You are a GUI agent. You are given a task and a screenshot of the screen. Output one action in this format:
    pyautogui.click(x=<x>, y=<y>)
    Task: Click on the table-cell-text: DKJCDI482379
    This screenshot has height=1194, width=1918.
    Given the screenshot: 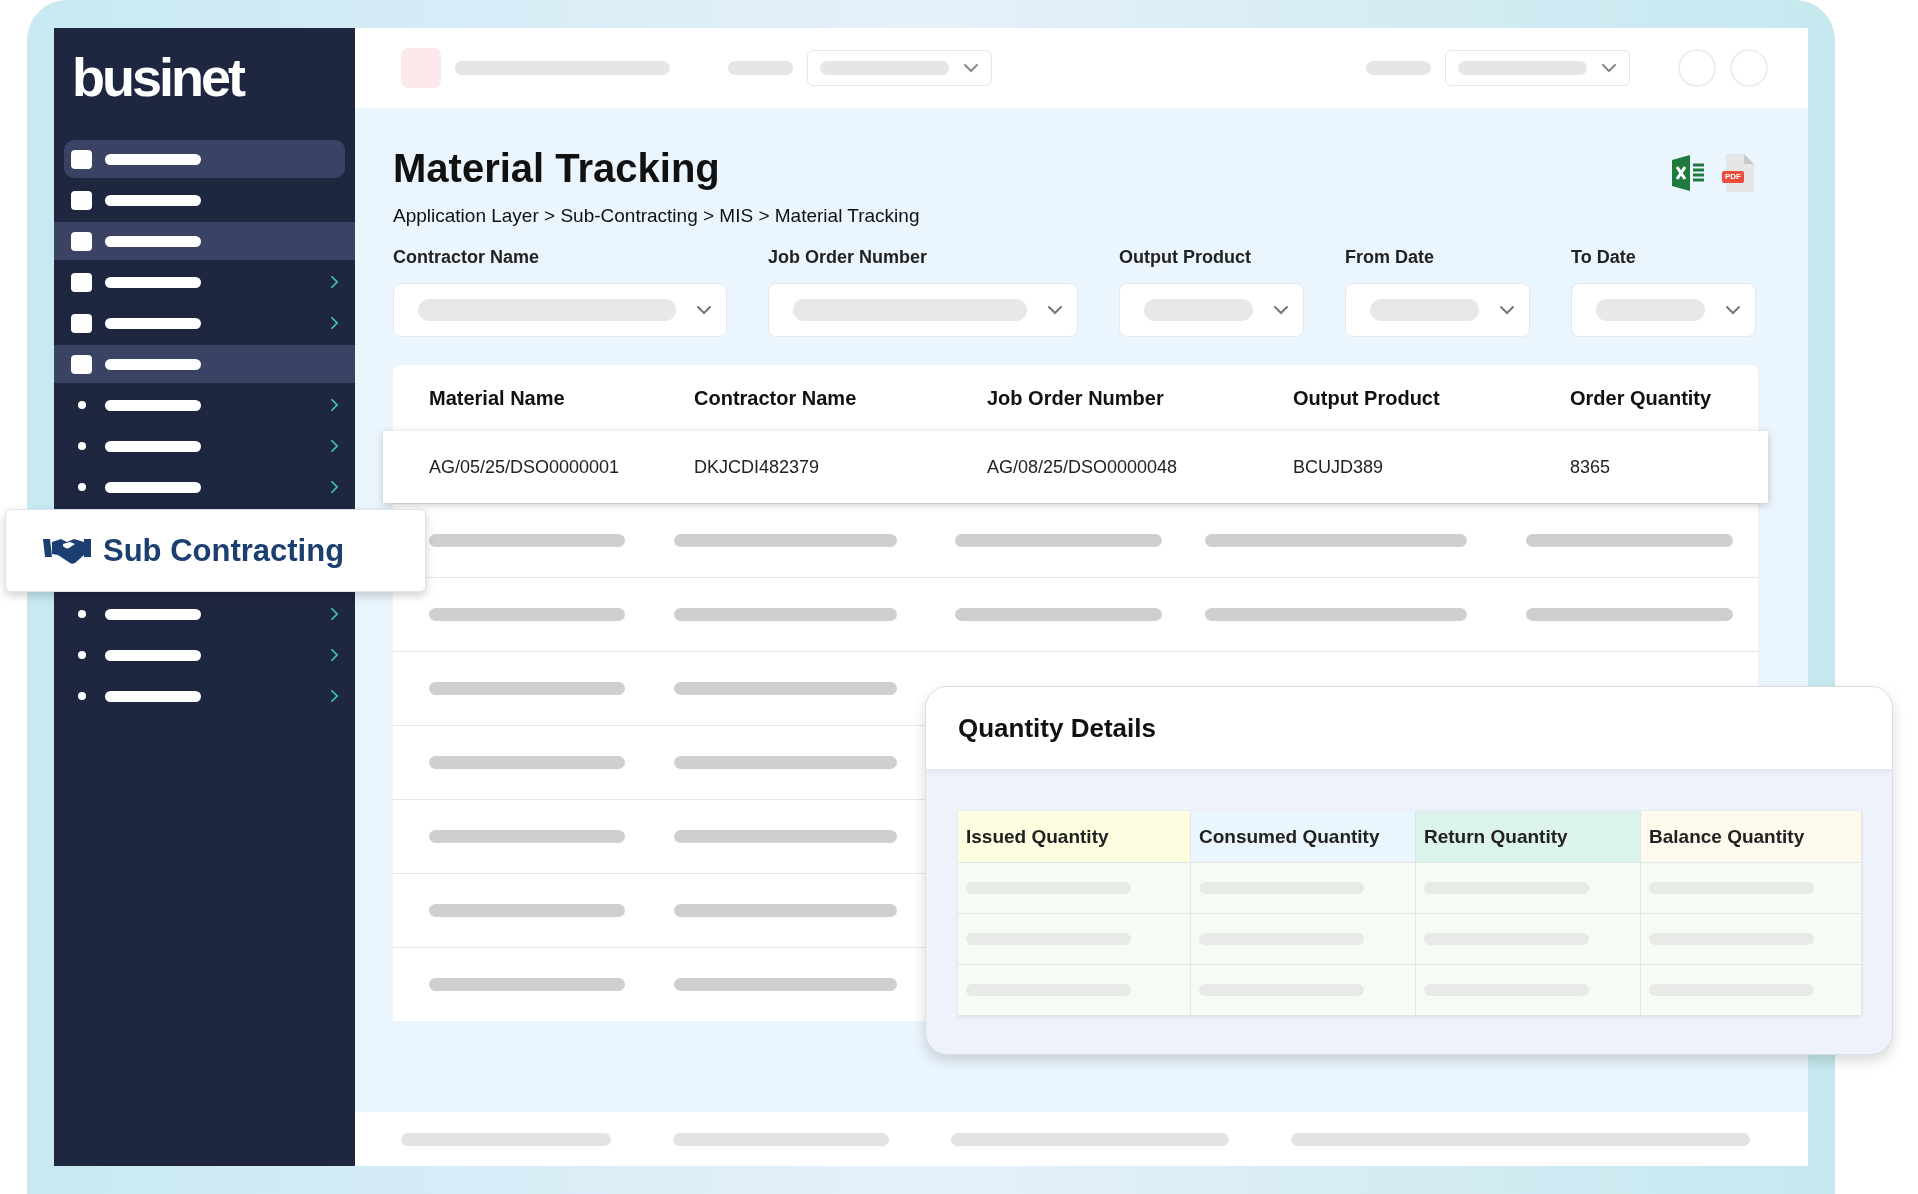 What is the action you would take?
    pyautogui.click(x=757, y=467)
    